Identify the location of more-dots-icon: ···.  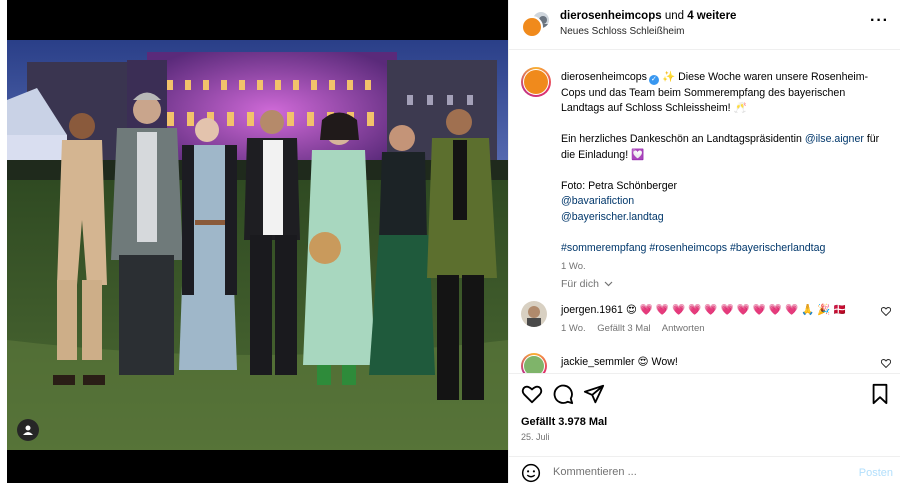
(879, 20).